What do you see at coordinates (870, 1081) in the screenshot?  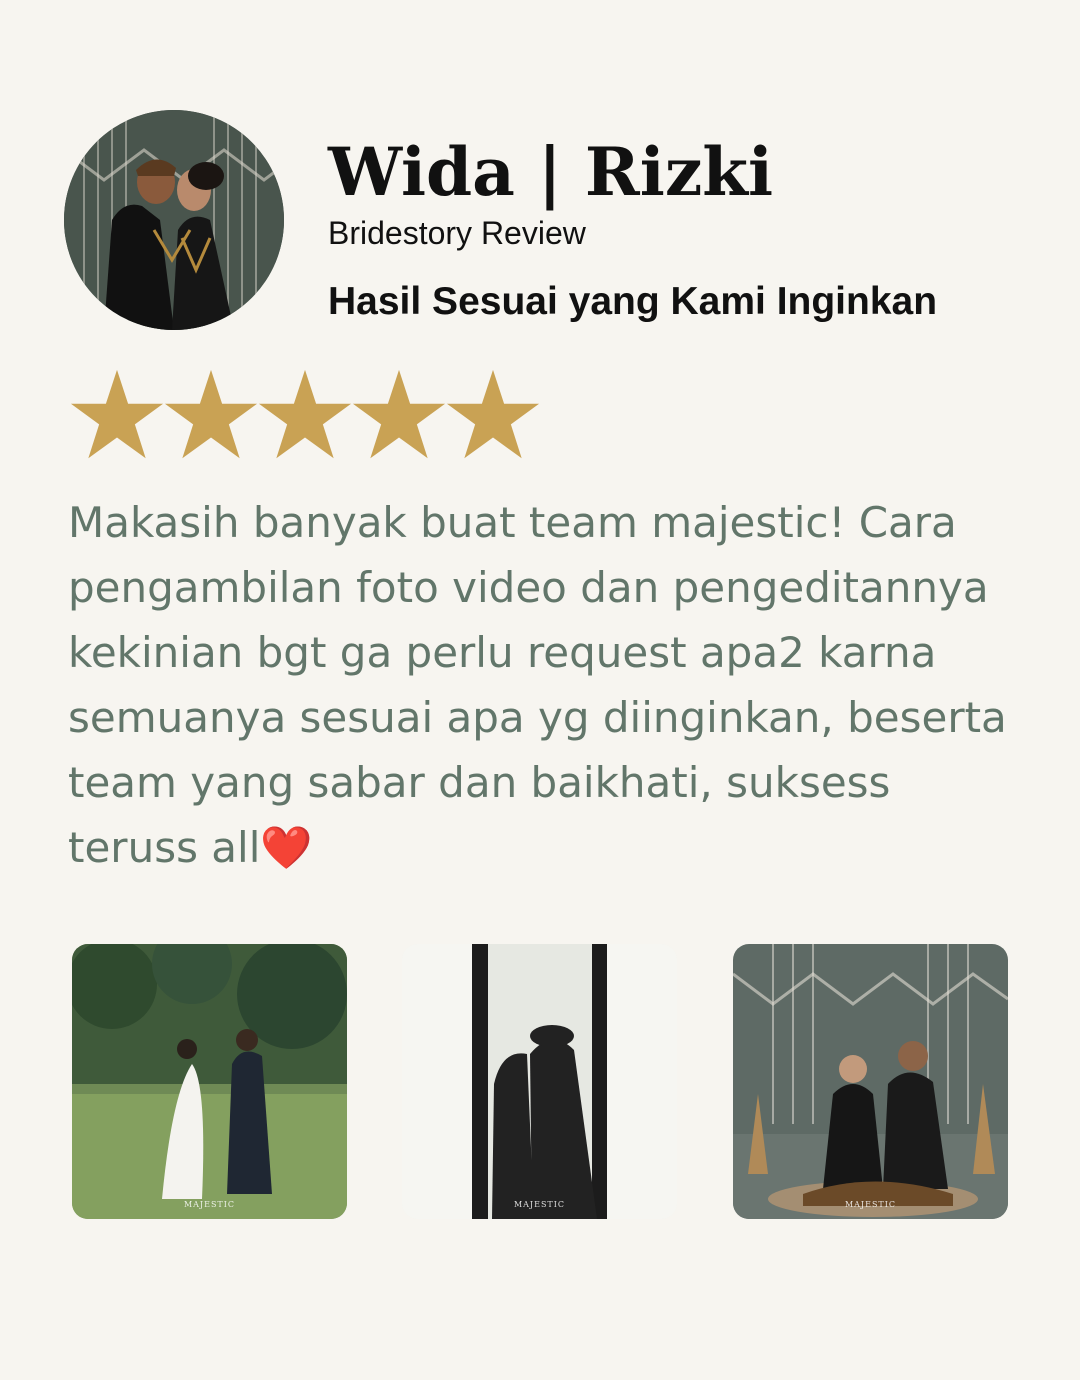 I see `gallery-photo-traditional: MAJESTIC` at bounding box center [870, 1081].